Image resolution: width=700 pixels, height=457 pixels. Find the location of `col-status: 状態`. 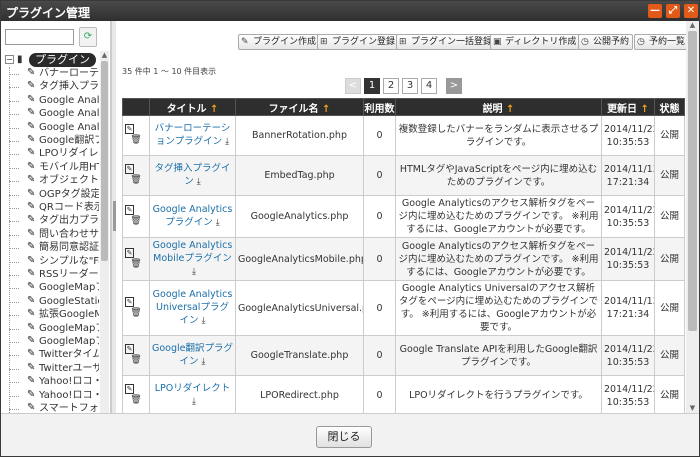

col-status: 状態 is located at coordinates (669, 107).